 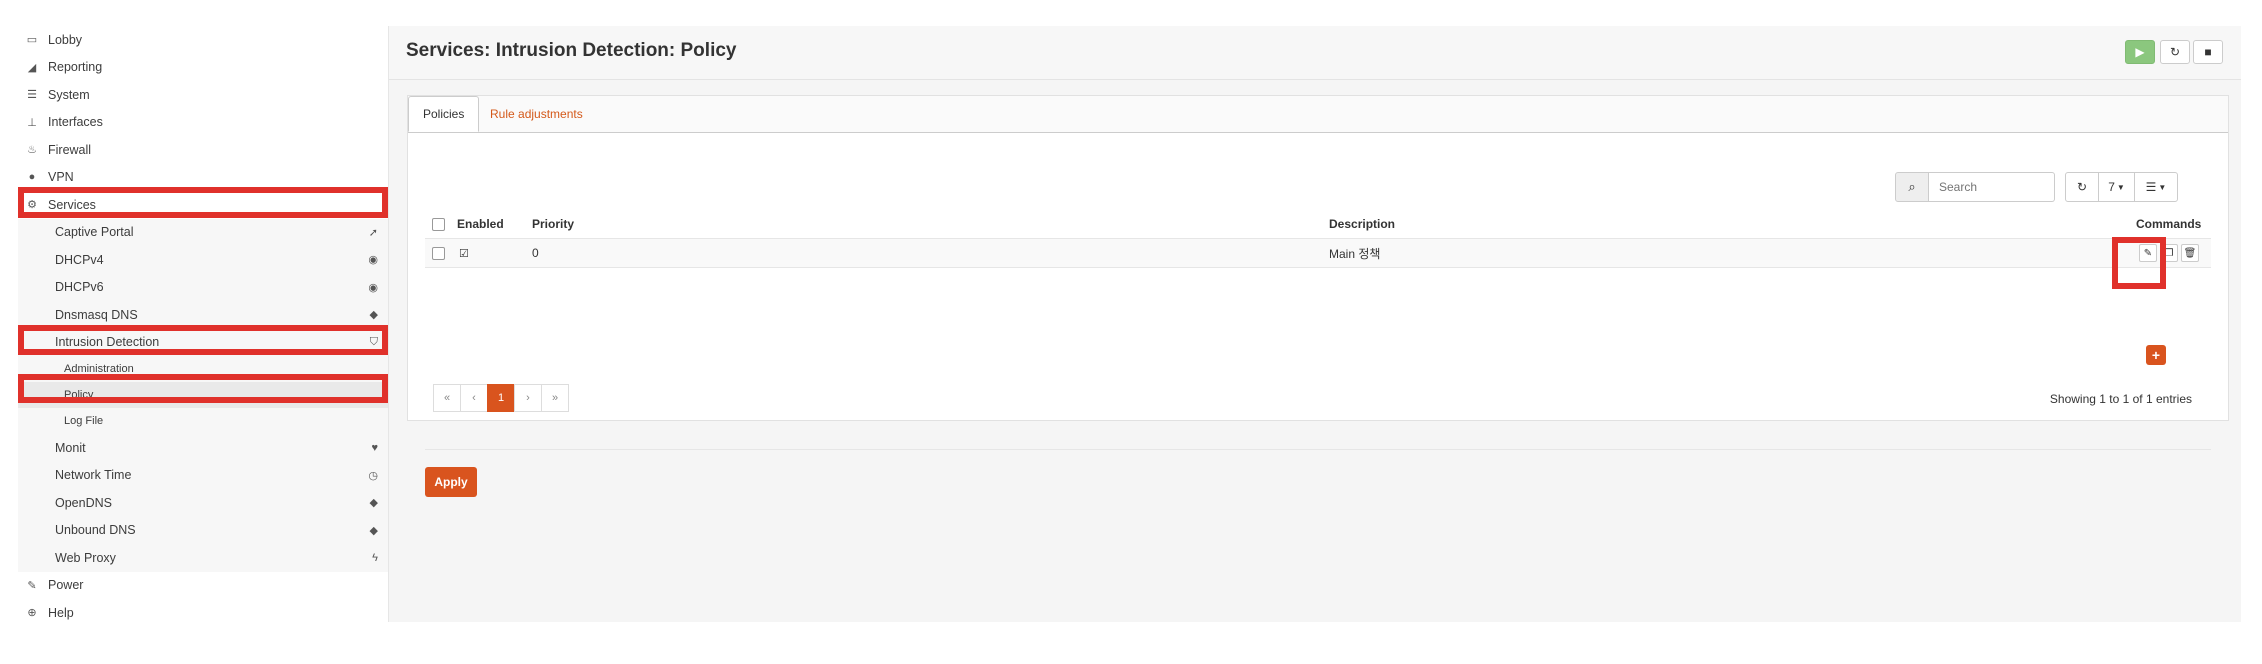 I want to click on apply-button: Apply, so click(x=451, y=482).